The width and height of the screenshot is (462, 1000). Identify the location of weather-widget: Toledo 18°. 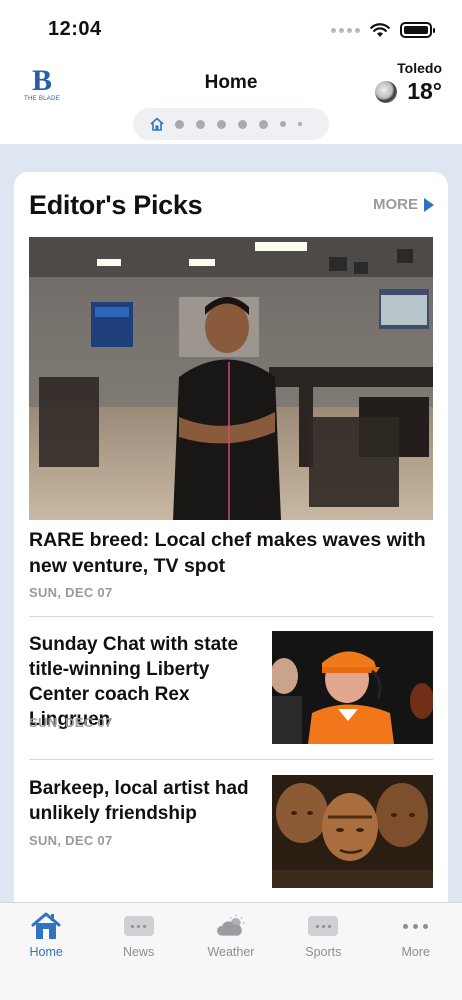
(408, 82).